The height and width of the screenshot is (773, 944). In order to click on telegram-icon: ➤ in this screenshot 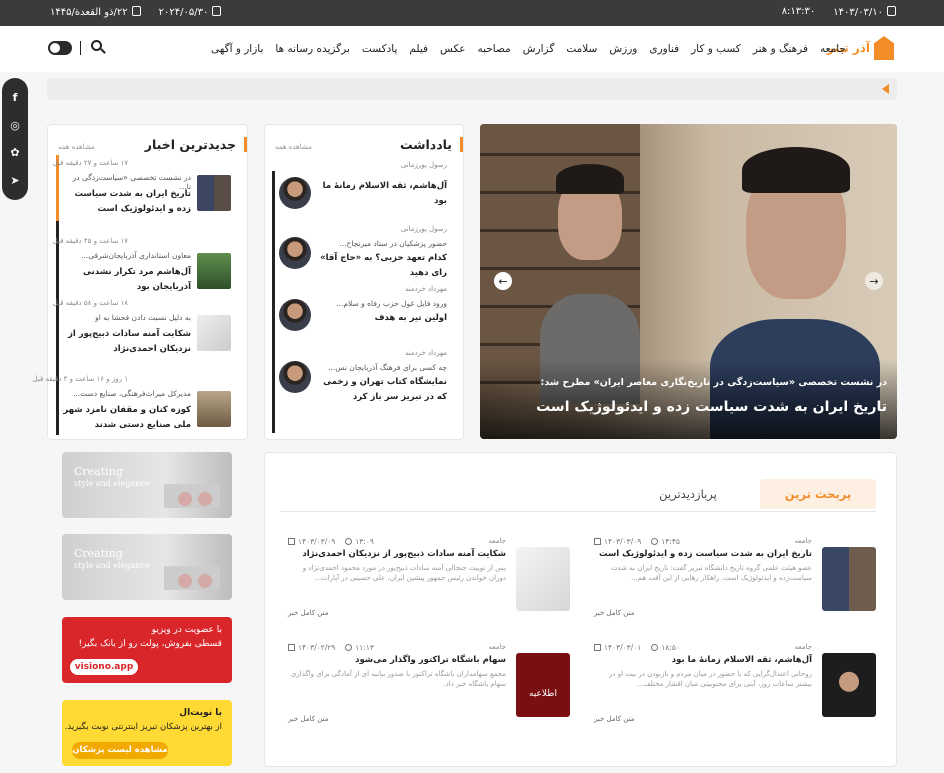, I will do `click(15, 180)`.